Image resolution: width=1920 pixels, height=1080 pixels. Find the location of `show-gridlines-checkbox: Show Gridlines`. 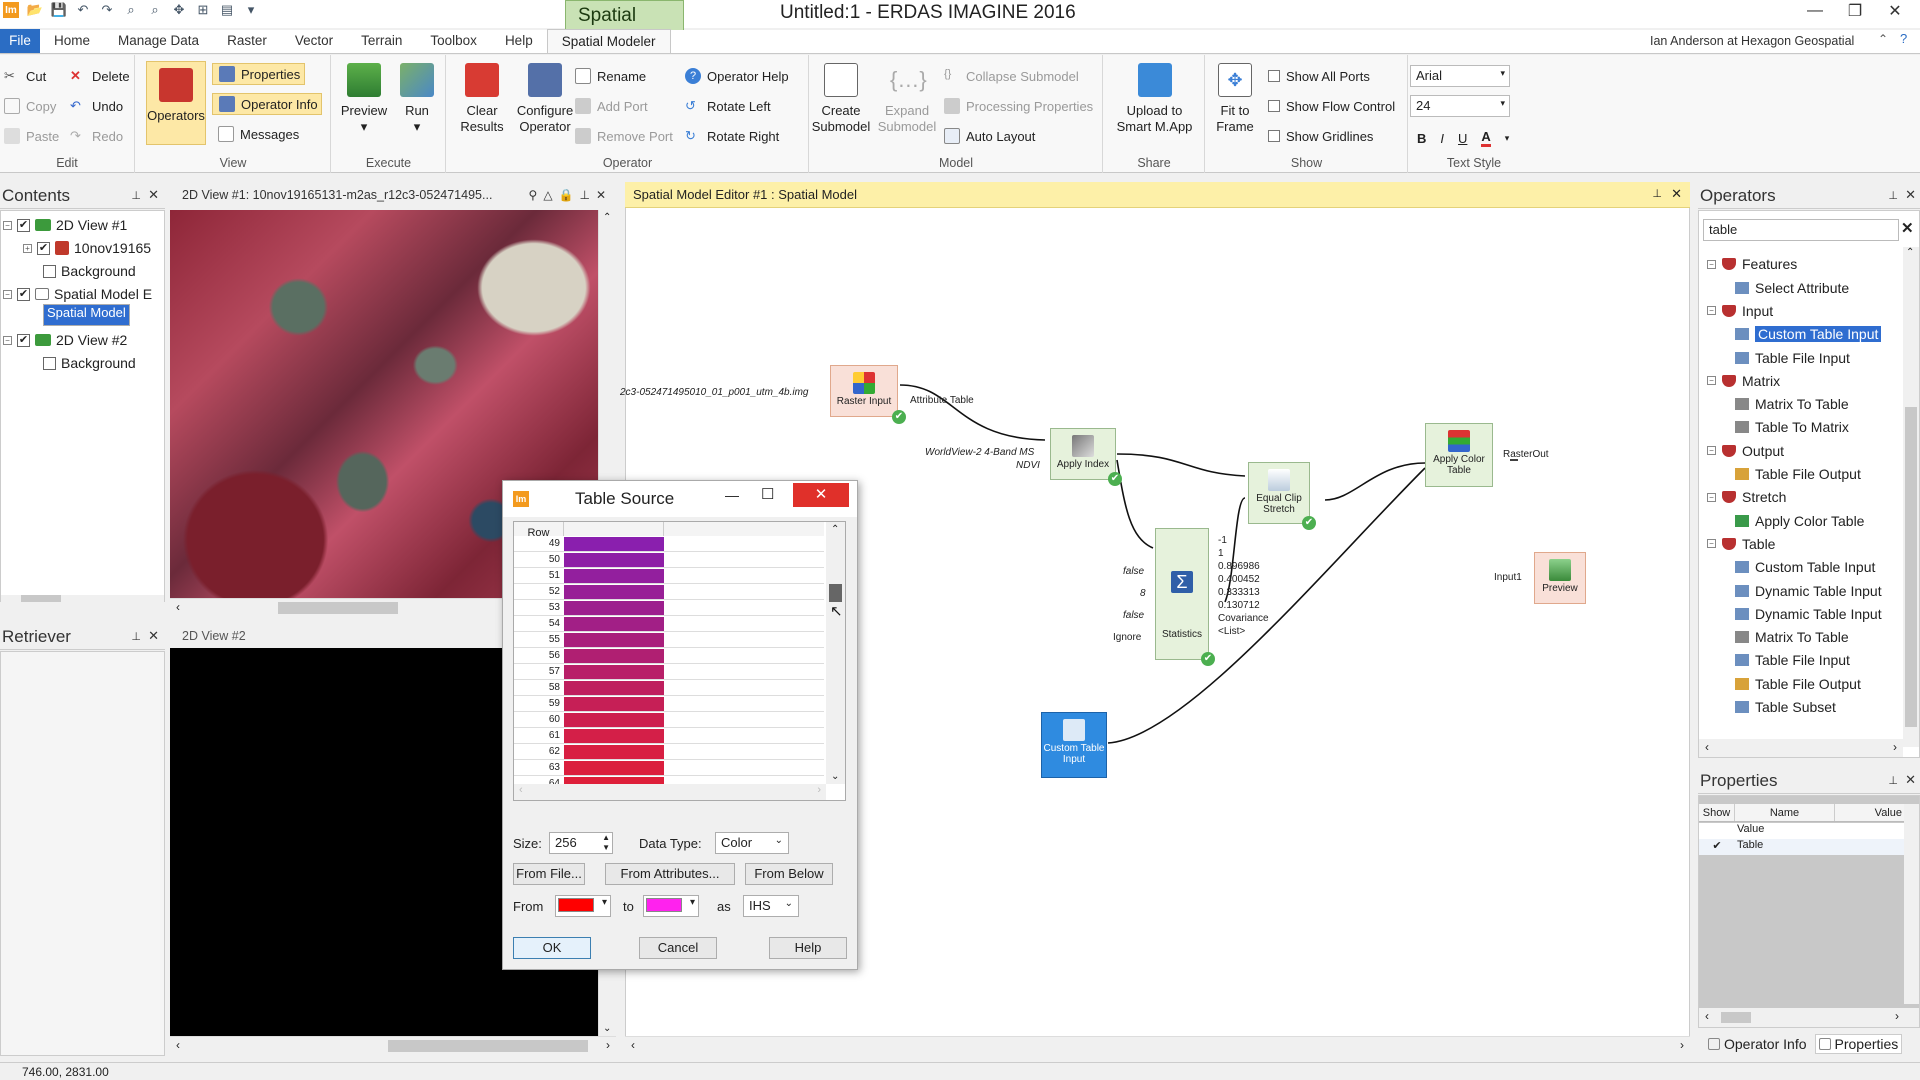

show-gridlines-checkbox: Show Gridlines is located at coordinates (1320, 136).